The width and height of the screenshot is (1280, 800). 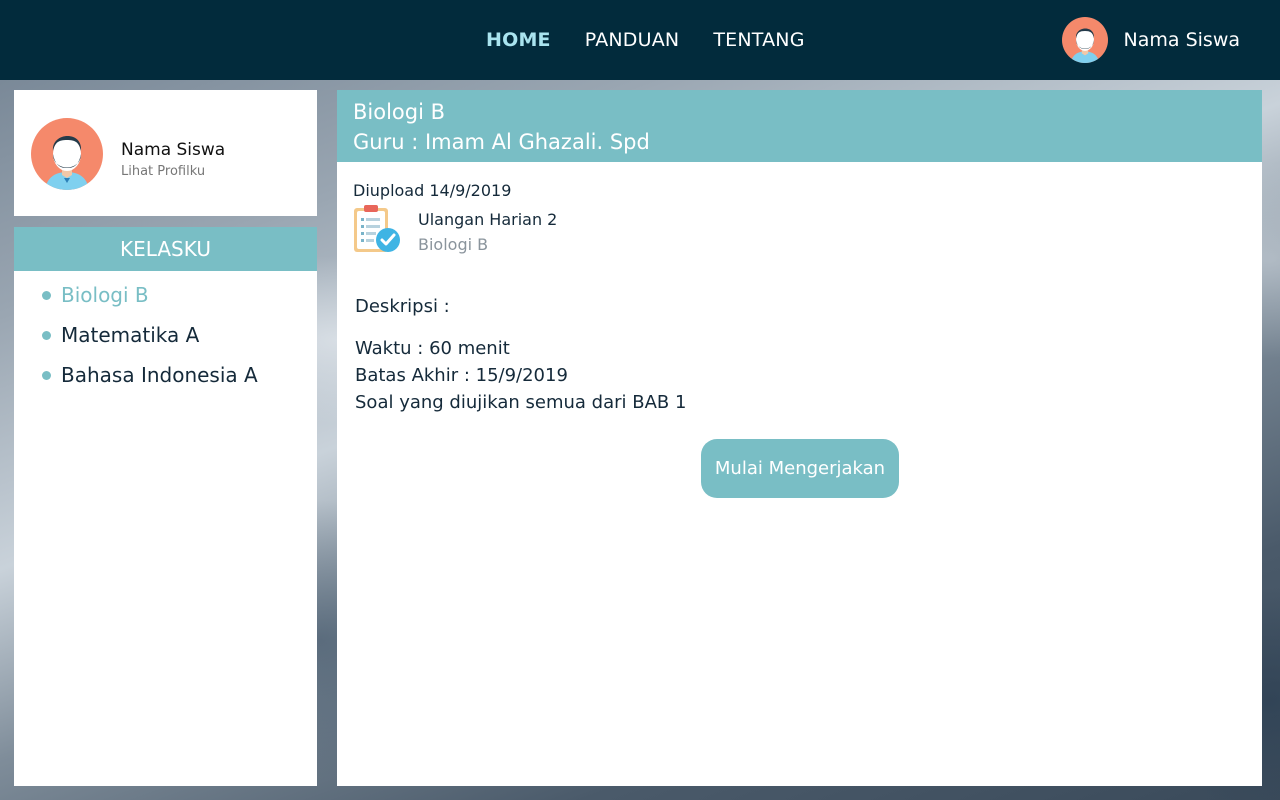 I want to click on class-item-bahasa-indonesia-a: Bahasa Indonesia A, so click(x=165, y=375).